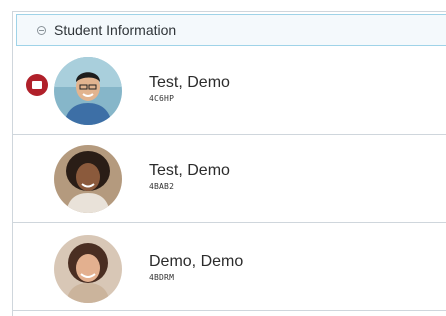  Describe the element at coordinates (162, 98) in the screenshot. I see `student-id: 4C6HP` at that location.